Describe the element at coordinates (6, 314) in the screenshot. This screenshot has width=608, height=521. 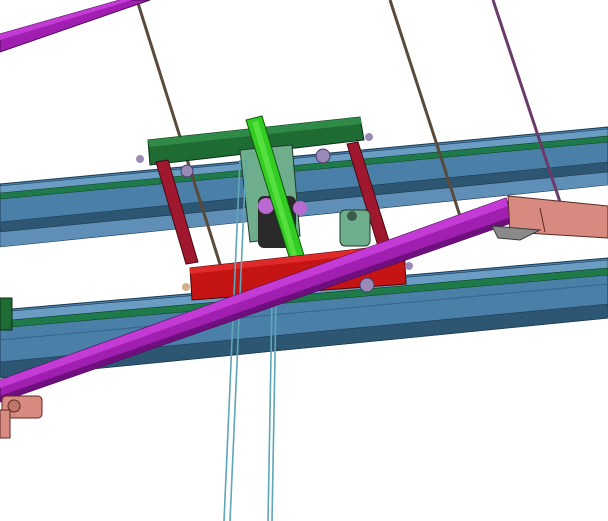
I see `left-rail-cap` at that location.